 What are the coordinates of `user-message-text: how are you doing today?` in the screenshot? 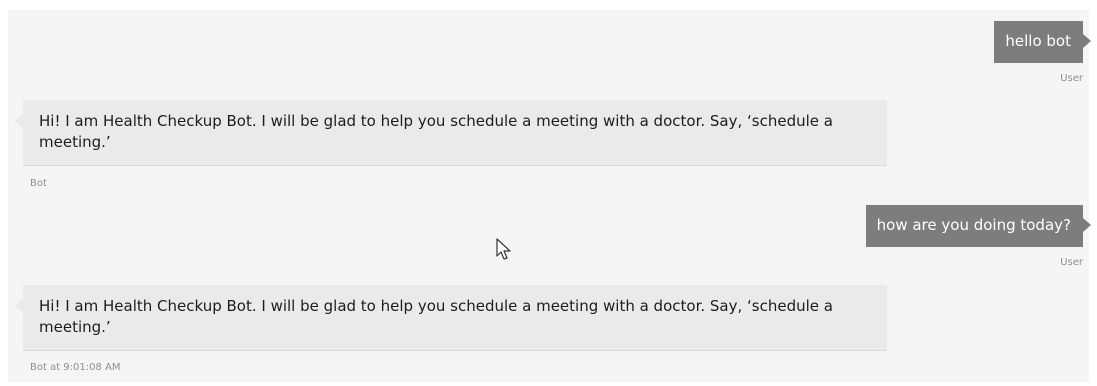 It's located at (973, 225).